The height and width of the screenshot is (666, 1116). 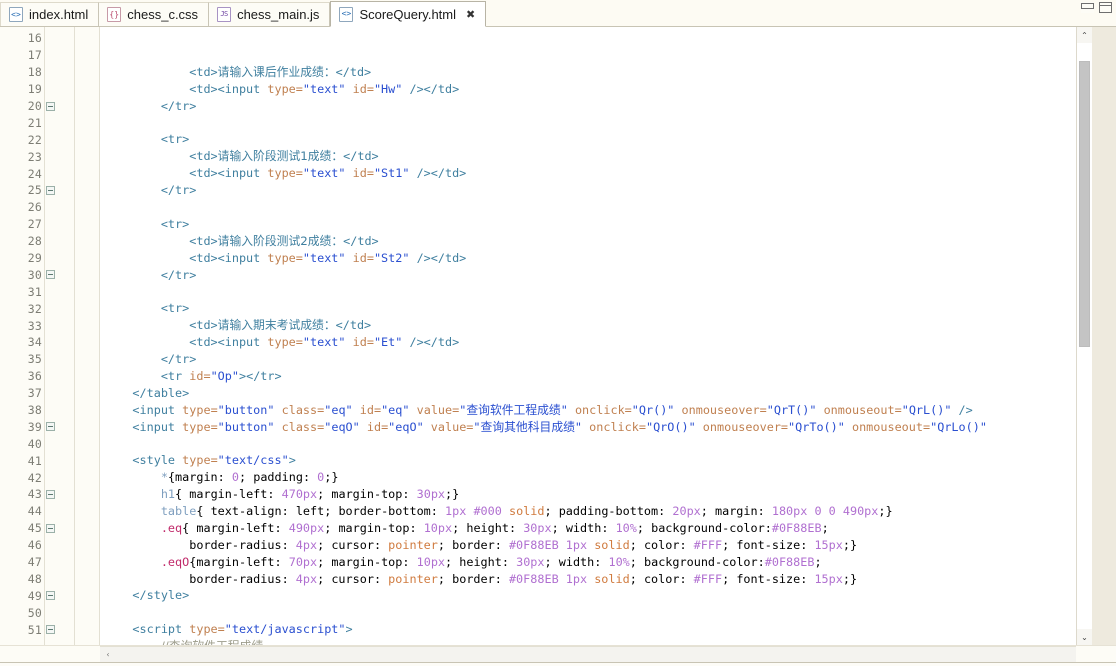 What do you see at coordinates (346, 14) in the screenshot?
I see `html-file-icon: <>` at bounding box center [346, 14].